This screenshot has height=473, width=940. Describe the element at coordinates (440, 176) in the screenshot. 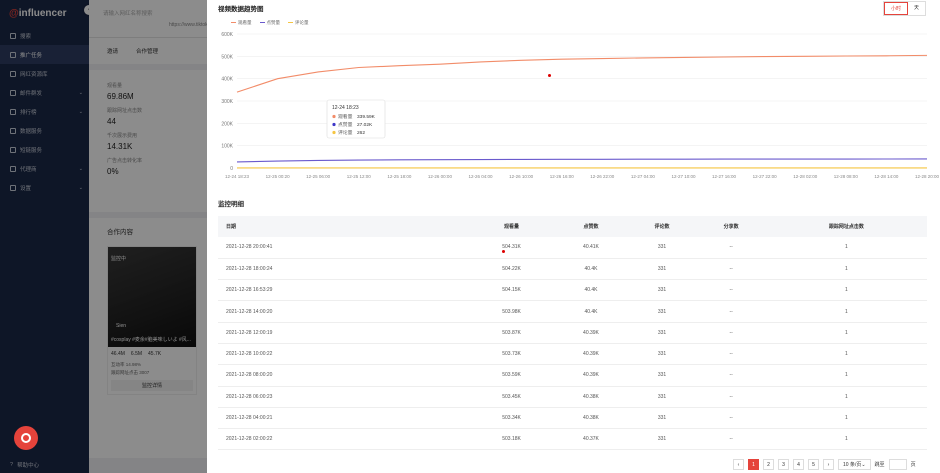

I see `x-tick-label: 12-26 00:00` at that location.